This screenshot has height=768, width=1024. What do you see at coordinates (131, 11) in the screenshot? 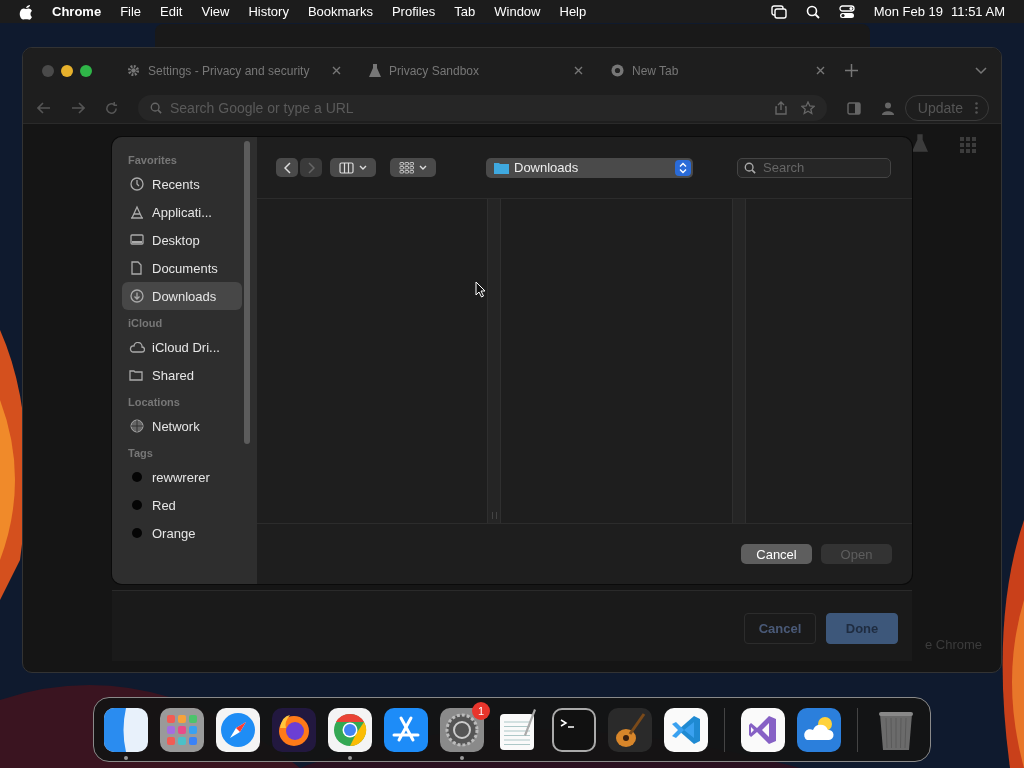
I see `menu-item: File` at bounding box center [131, 11].